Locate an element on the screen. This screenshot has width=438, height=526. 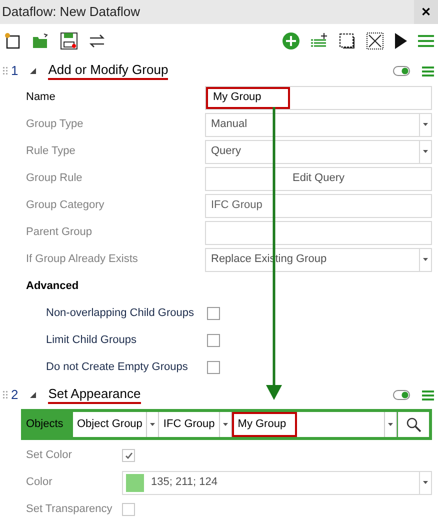
color-value: 135; 211; 124 is located at coordinates (184, 482).